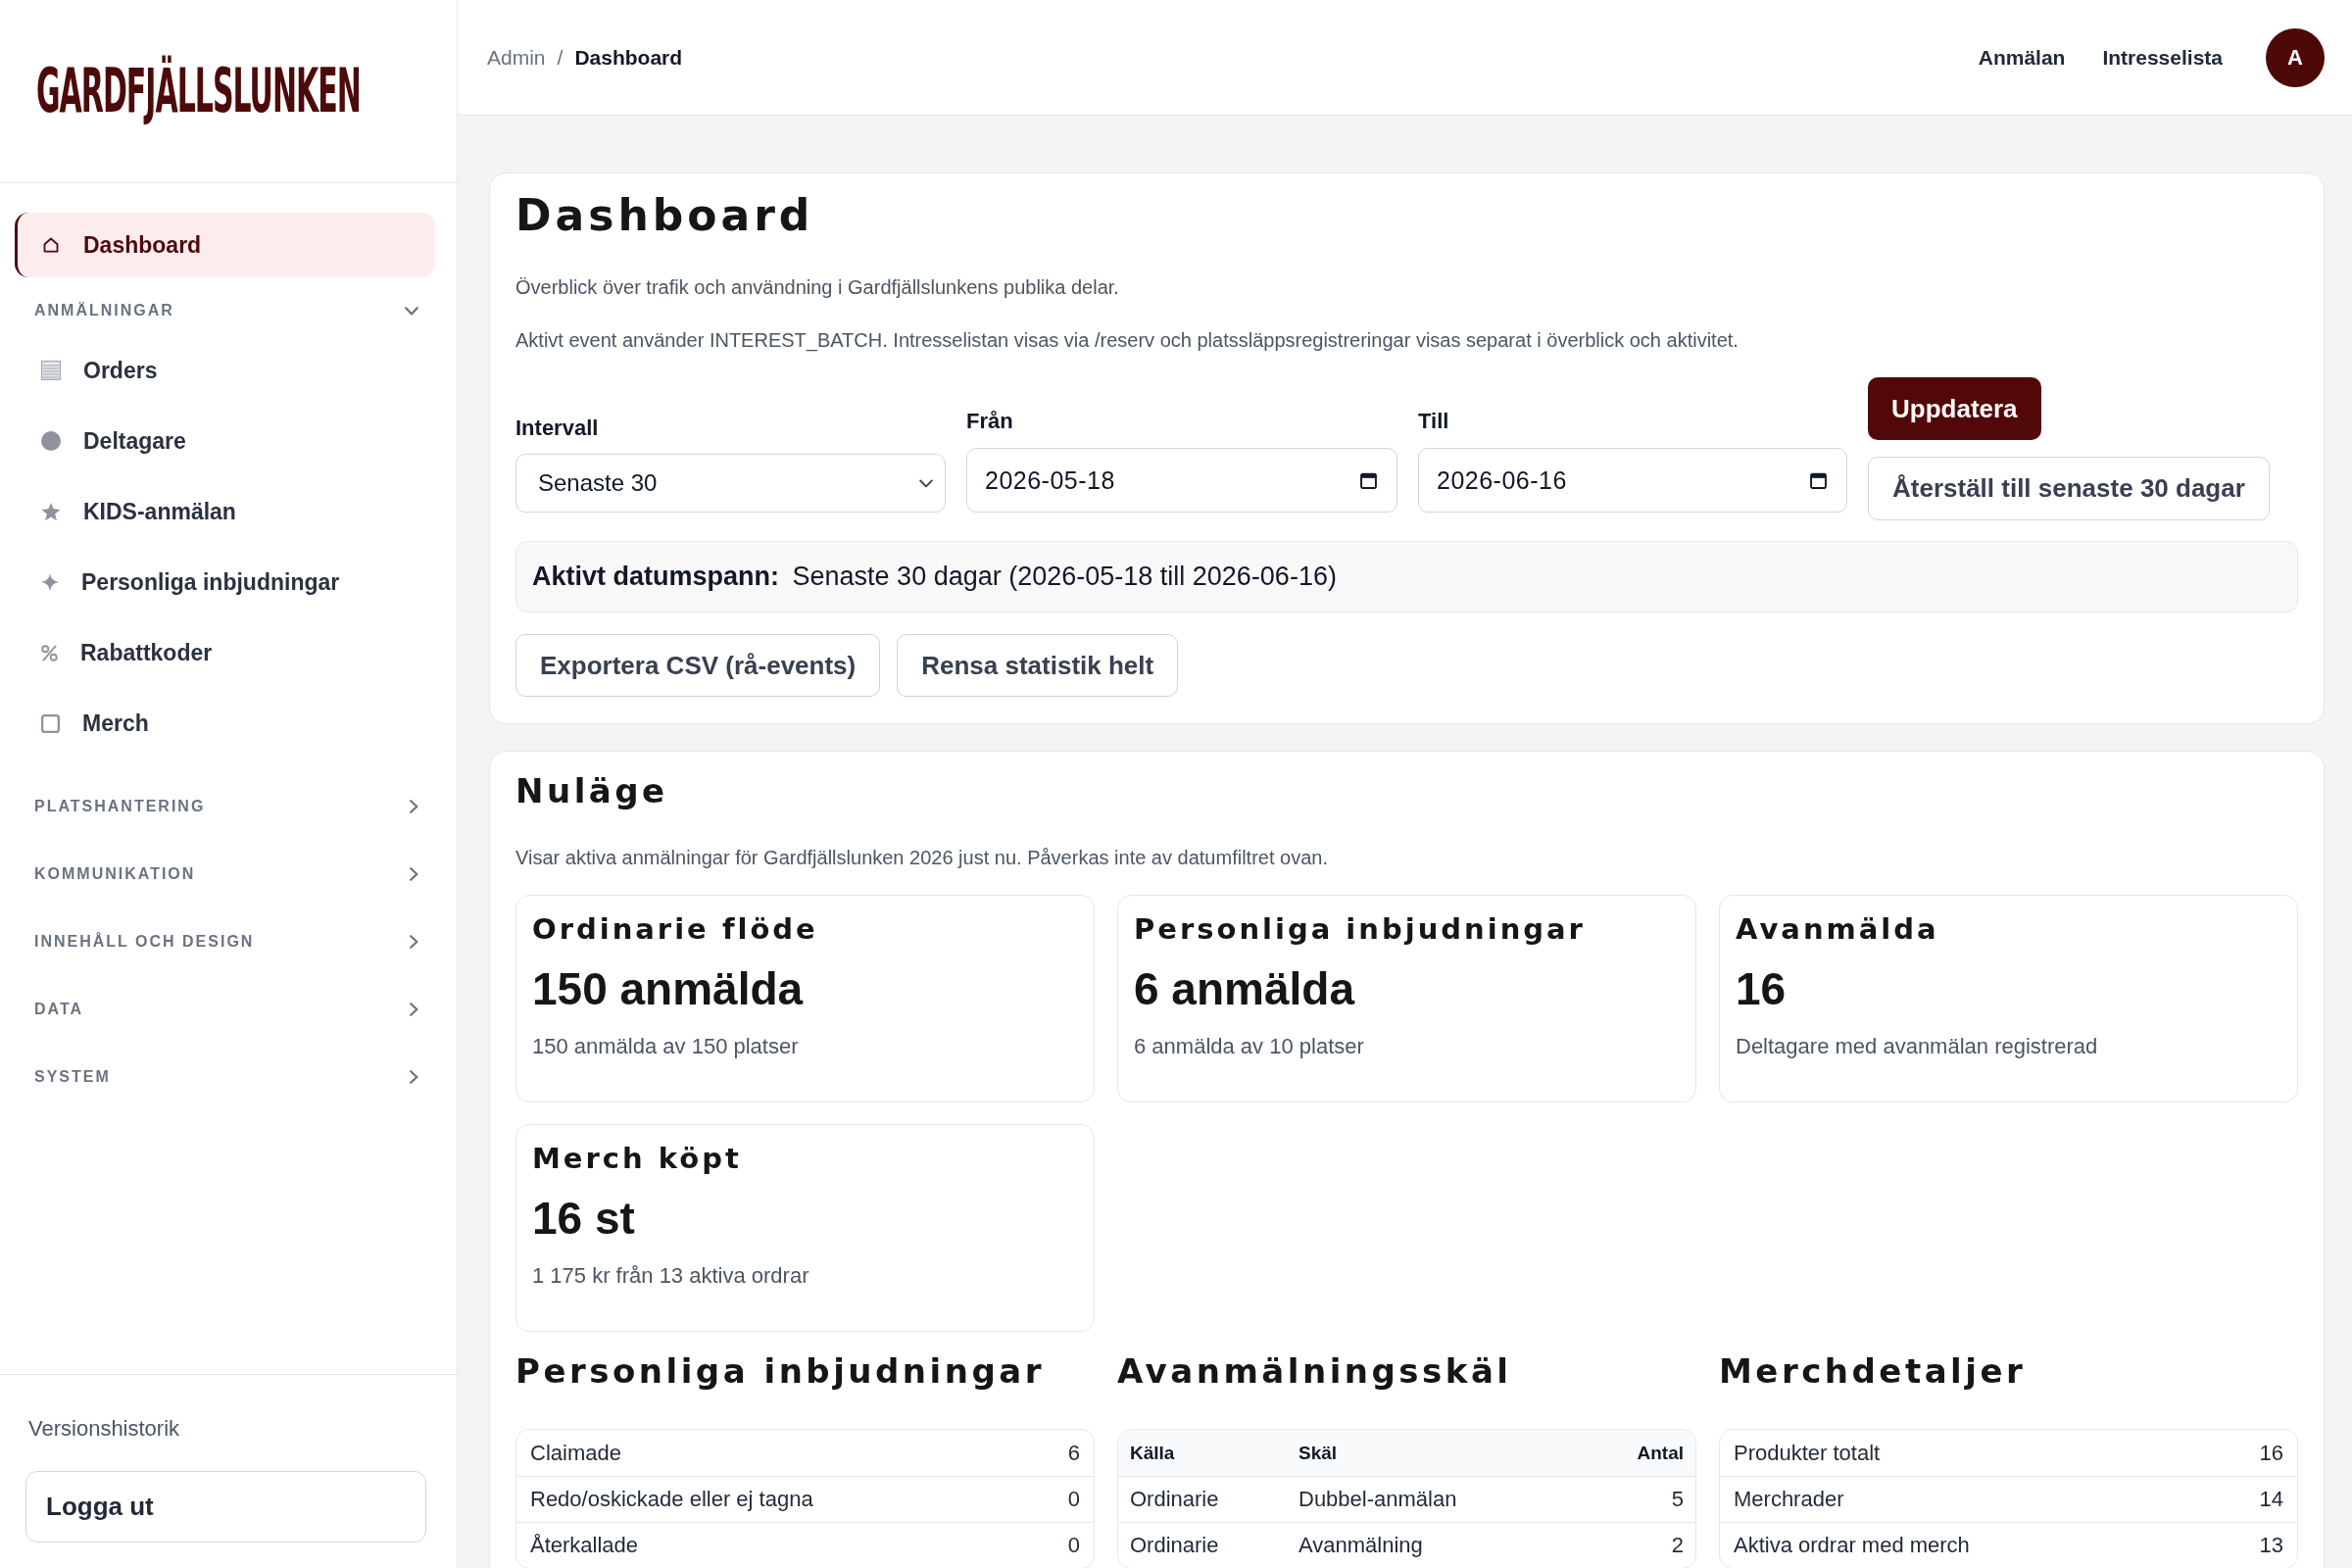 The height and width of the screenshot is (1568, 2352). I want to click on page-title: Dashboard, so click(665, 215).